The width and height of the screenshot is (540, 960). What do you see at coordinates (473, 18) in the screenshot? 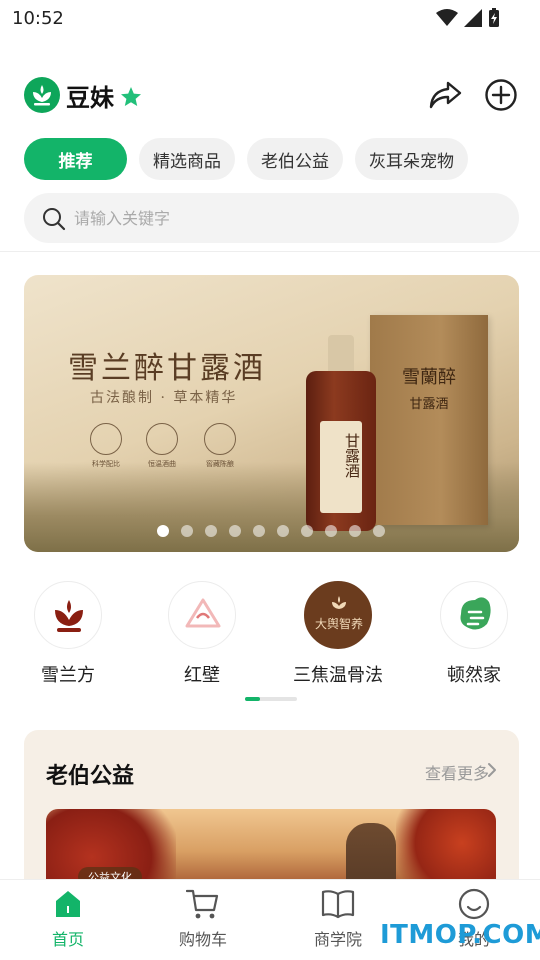
I see `signal-icon` at bounding box center [473, 18].